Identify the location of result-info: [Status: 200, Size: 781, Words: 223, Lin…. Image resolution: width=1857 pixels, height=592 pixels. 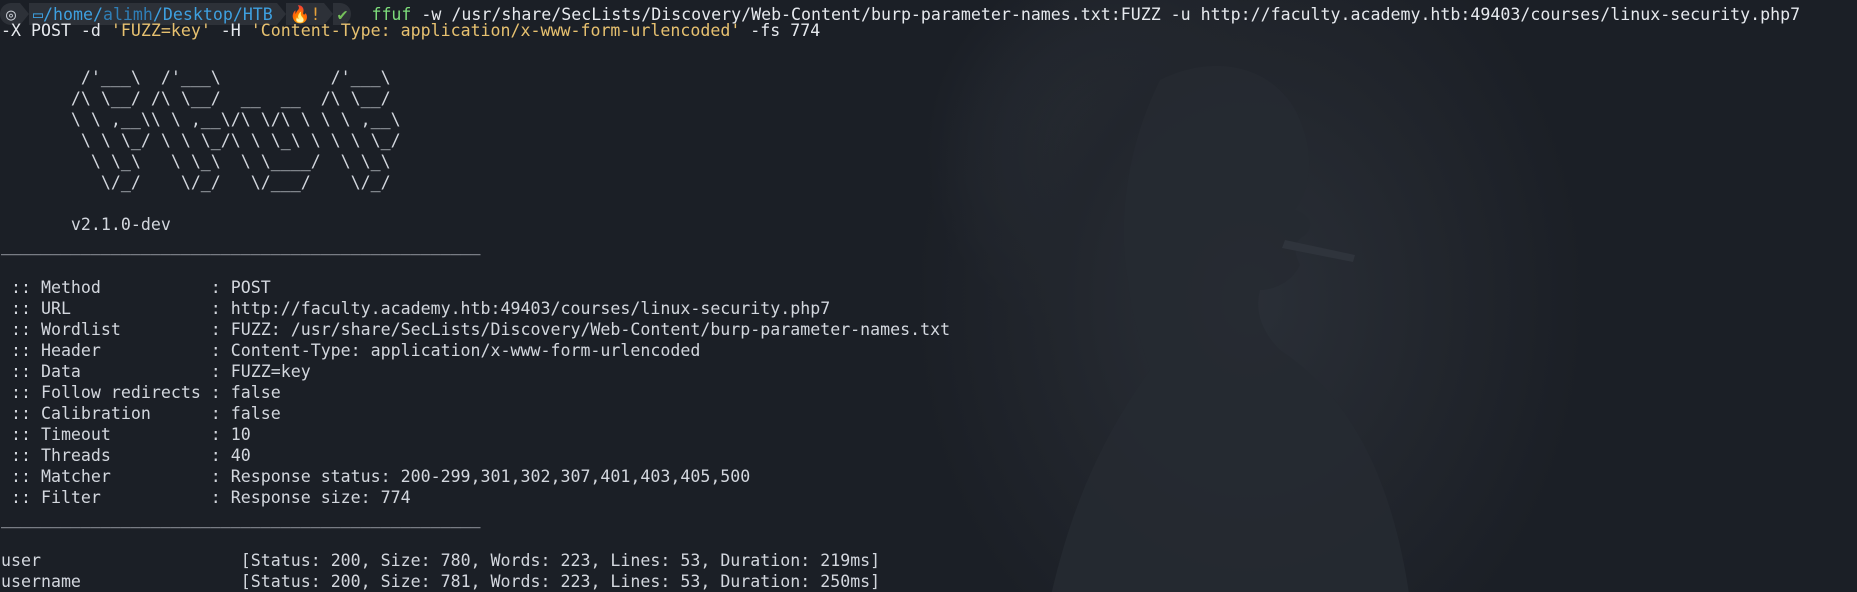
(560, 581).